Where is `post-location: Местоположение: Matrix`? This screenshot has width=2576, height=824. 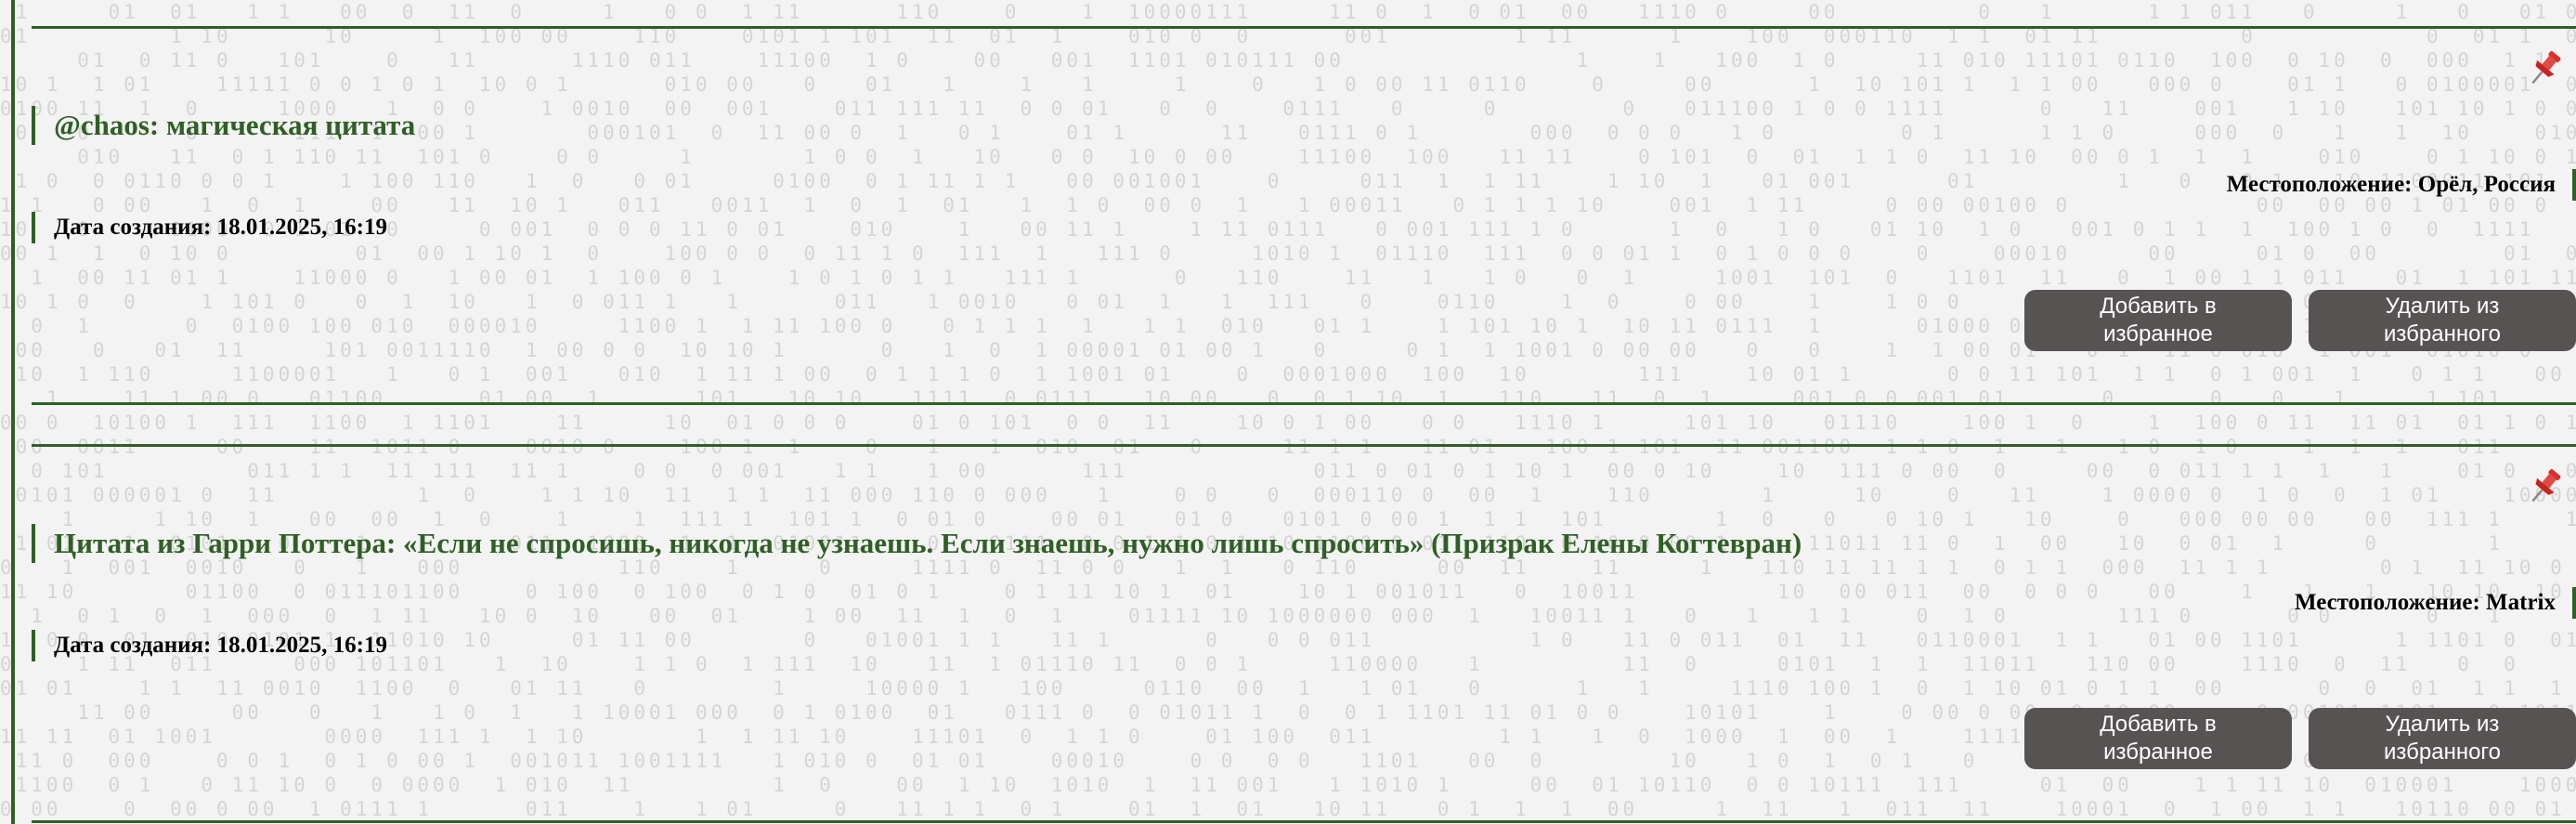
post-location: Местоположение: Matrix is located at coordinates (2435, 603).